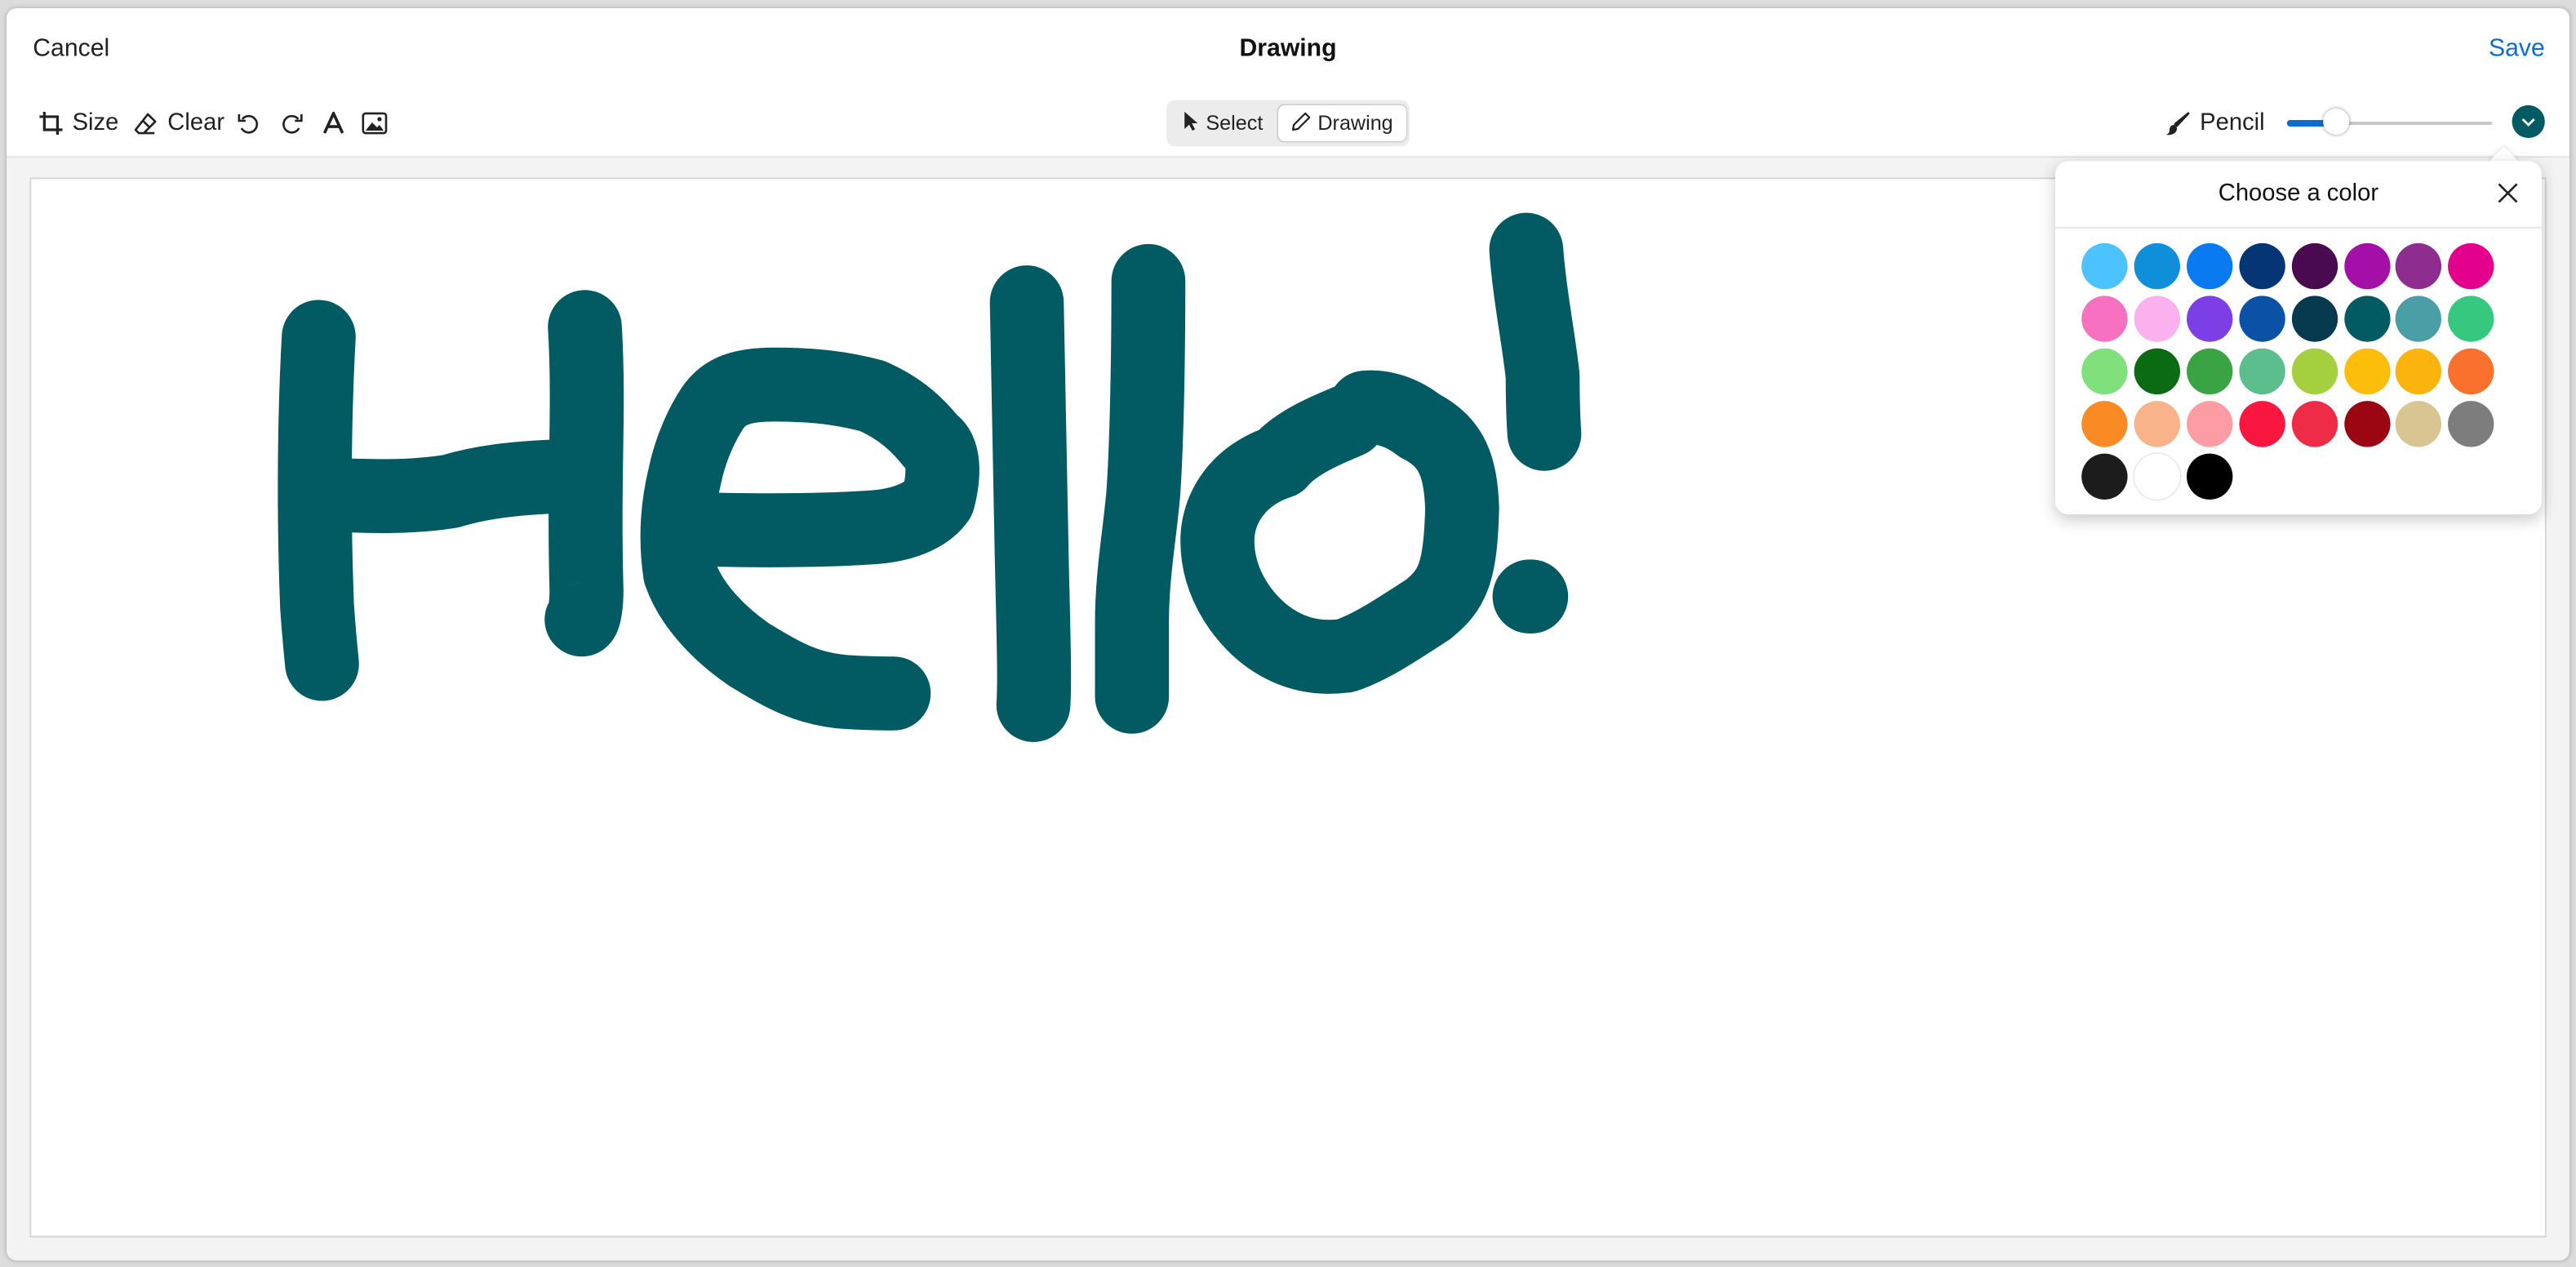 The image size is (2576, 1267). I want to click on crop-icon, so click(51, 123).